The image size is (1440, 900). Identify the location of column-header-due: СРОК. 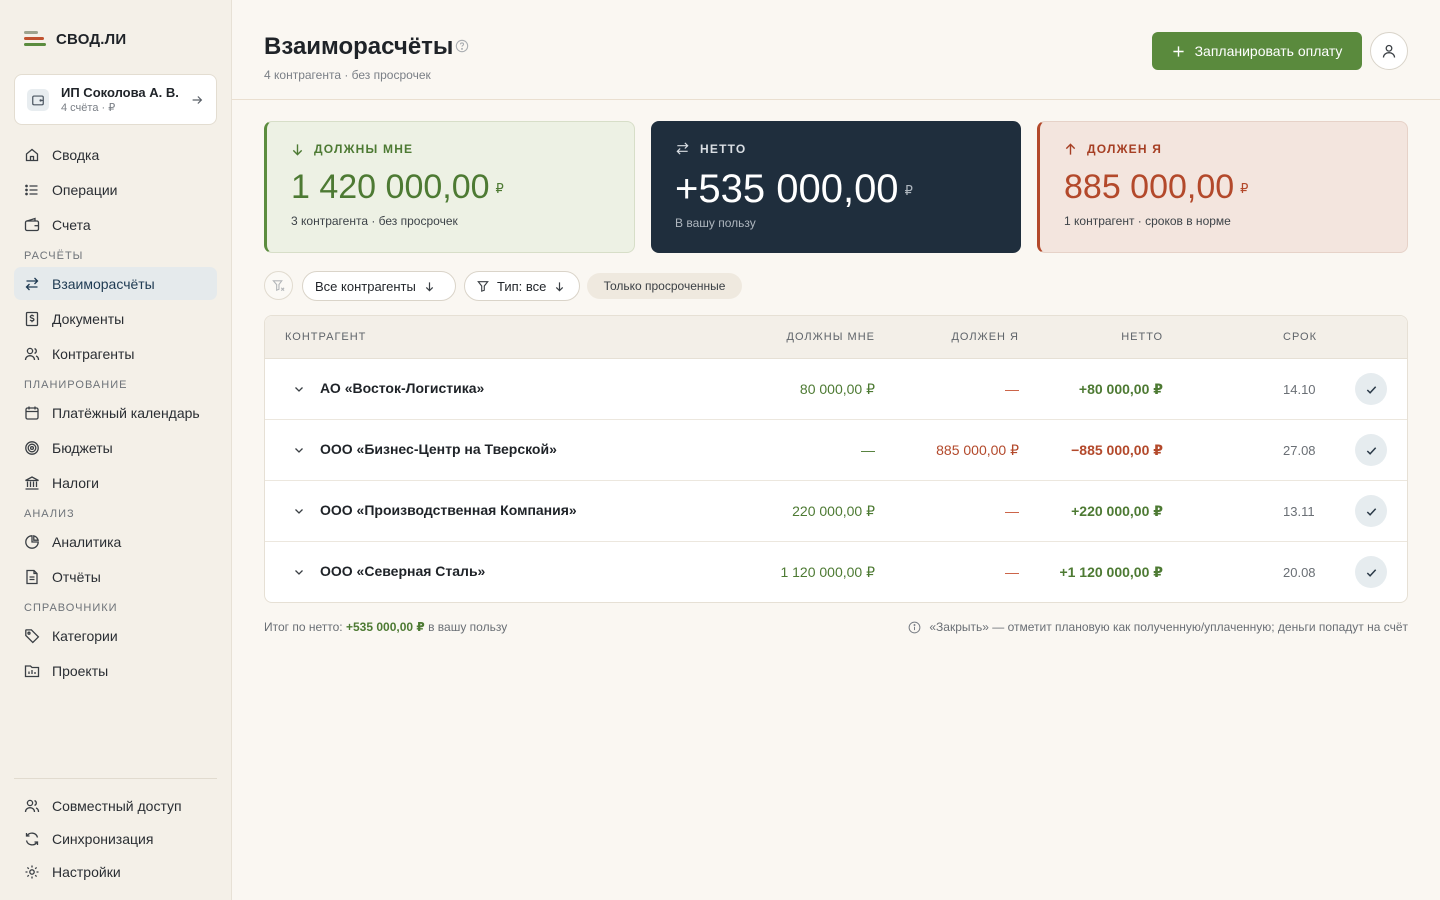
(1300, 337).